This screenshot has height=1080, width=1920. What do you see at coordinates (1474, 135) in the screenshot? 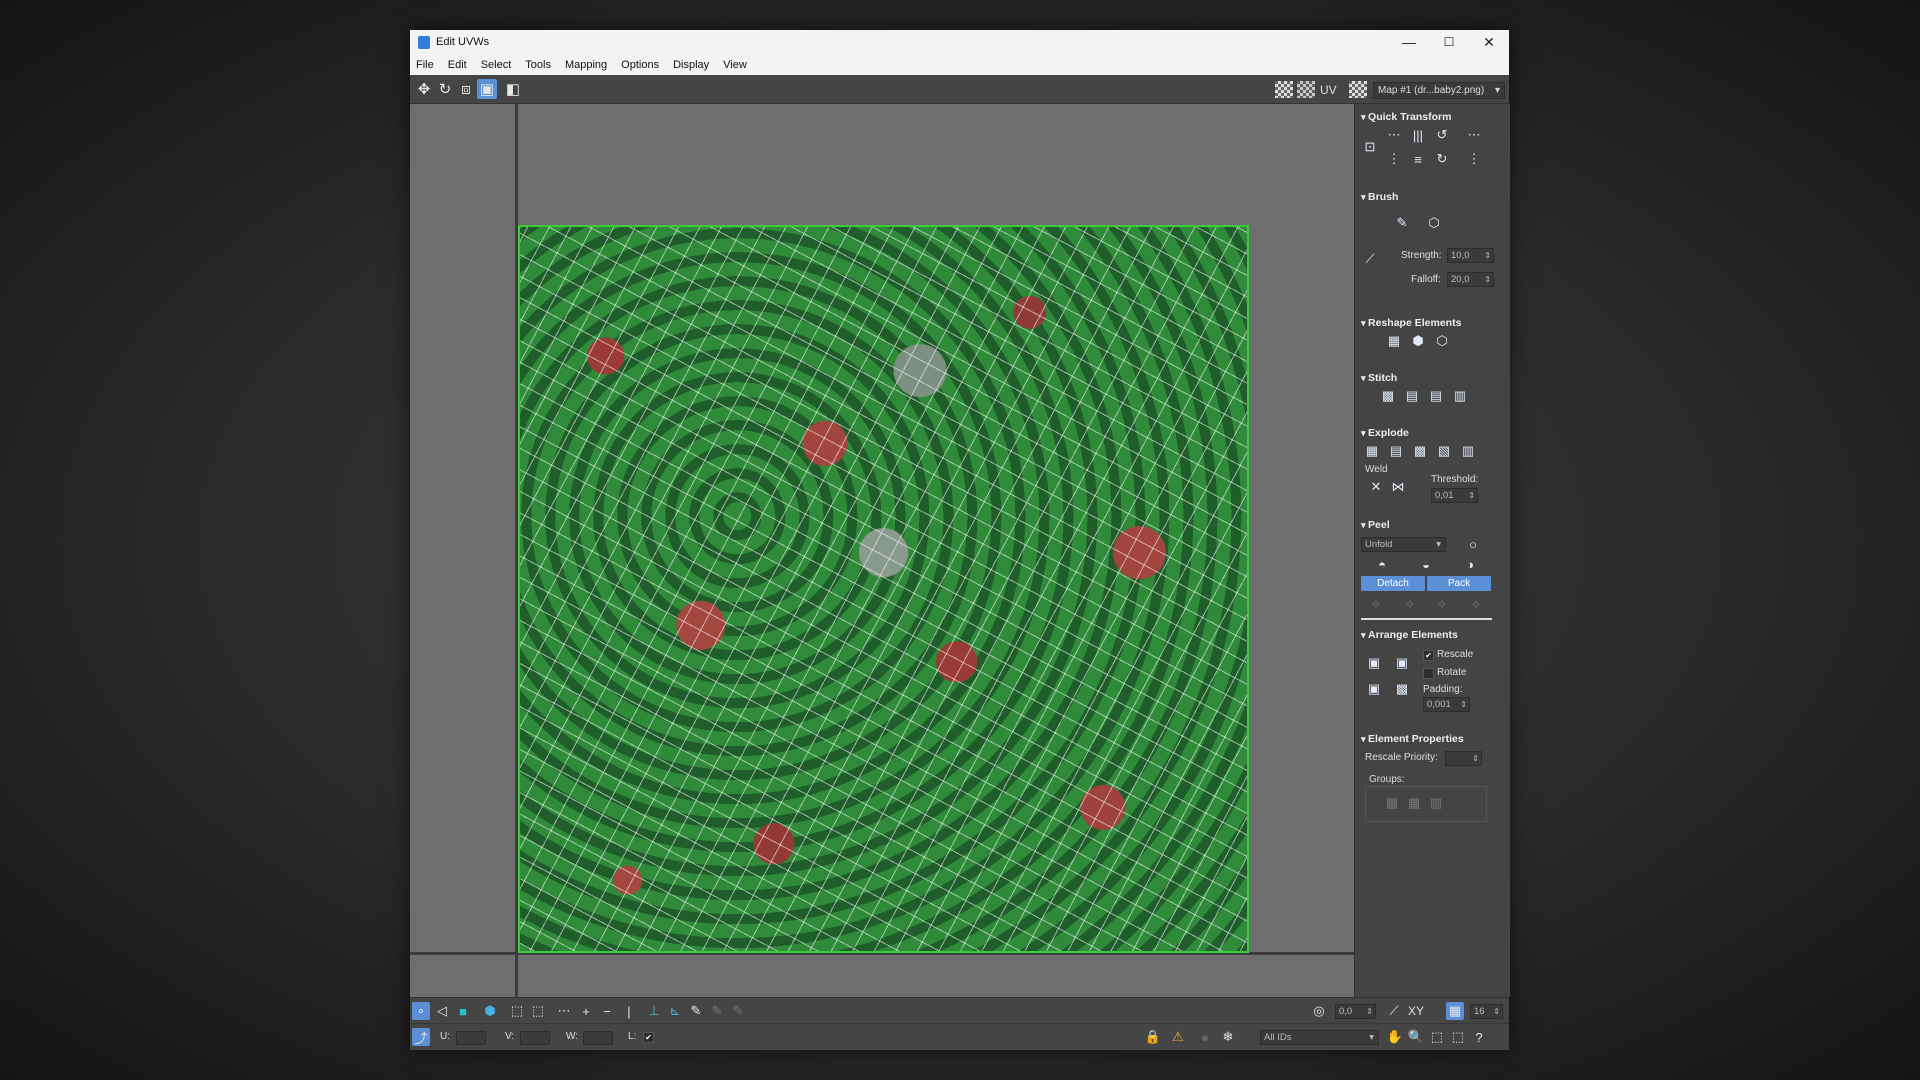
I see `align-to-edge-icon: ⋯` at bounding box center [1474, 135].